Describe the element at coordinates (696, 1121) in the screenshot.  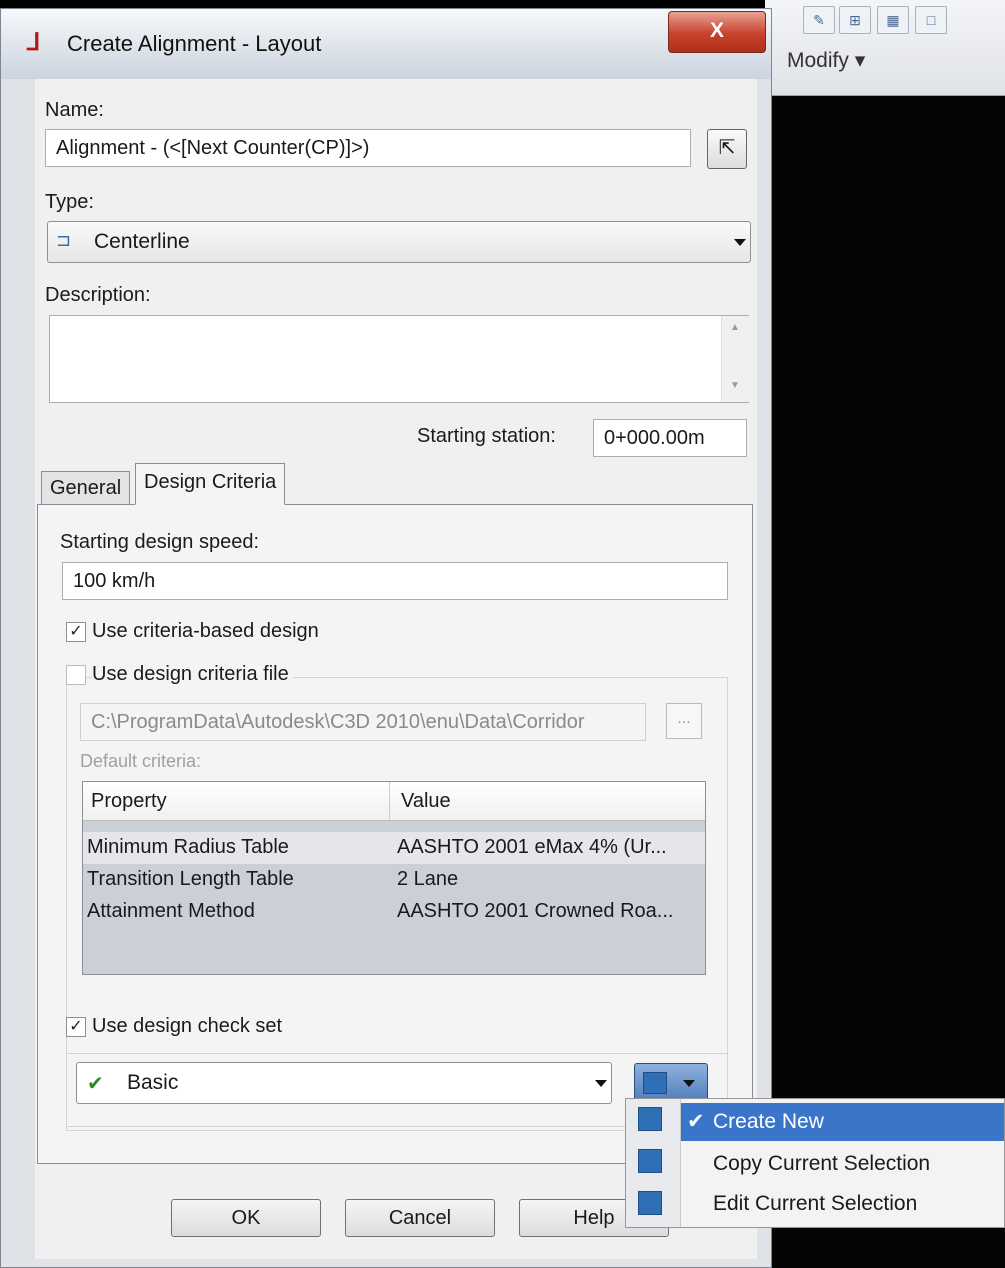
I see `checkmark-icon: ✔` at that location.